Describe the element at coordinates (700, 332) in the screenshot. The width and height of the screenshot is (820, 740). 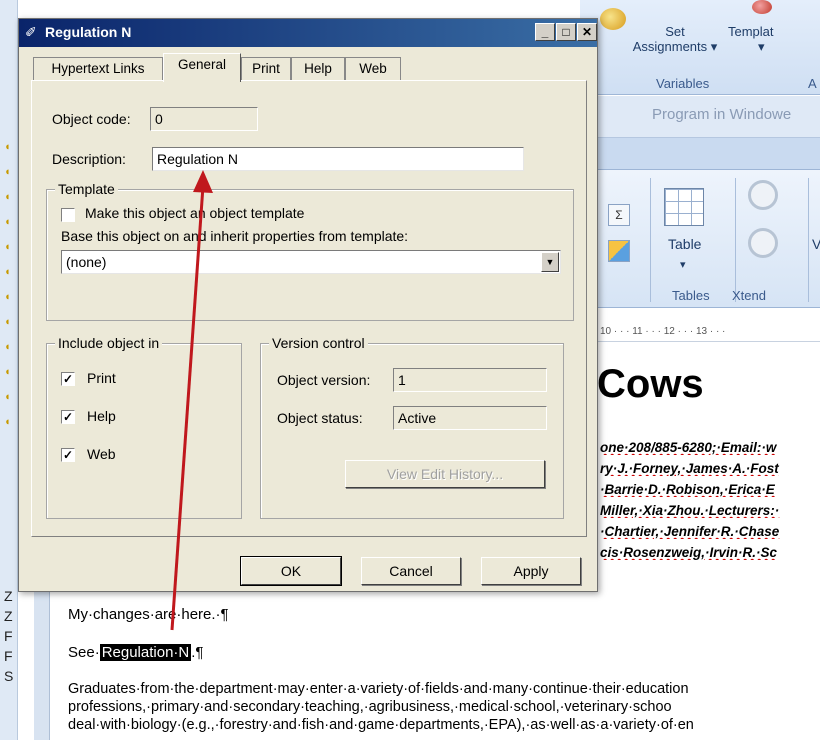
I see `horizontal-ruler: 10 · · · 11 · · · 12 · · · 13 · · ·` at that location.